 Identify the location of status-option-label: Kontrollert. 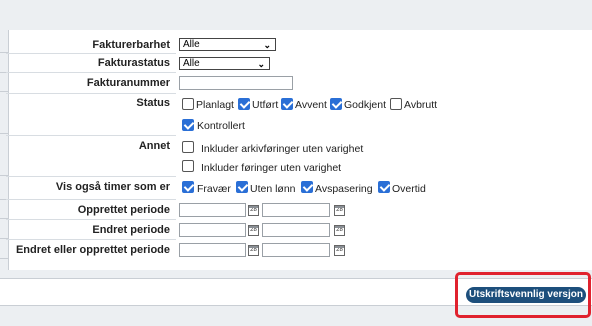
(221, 126).